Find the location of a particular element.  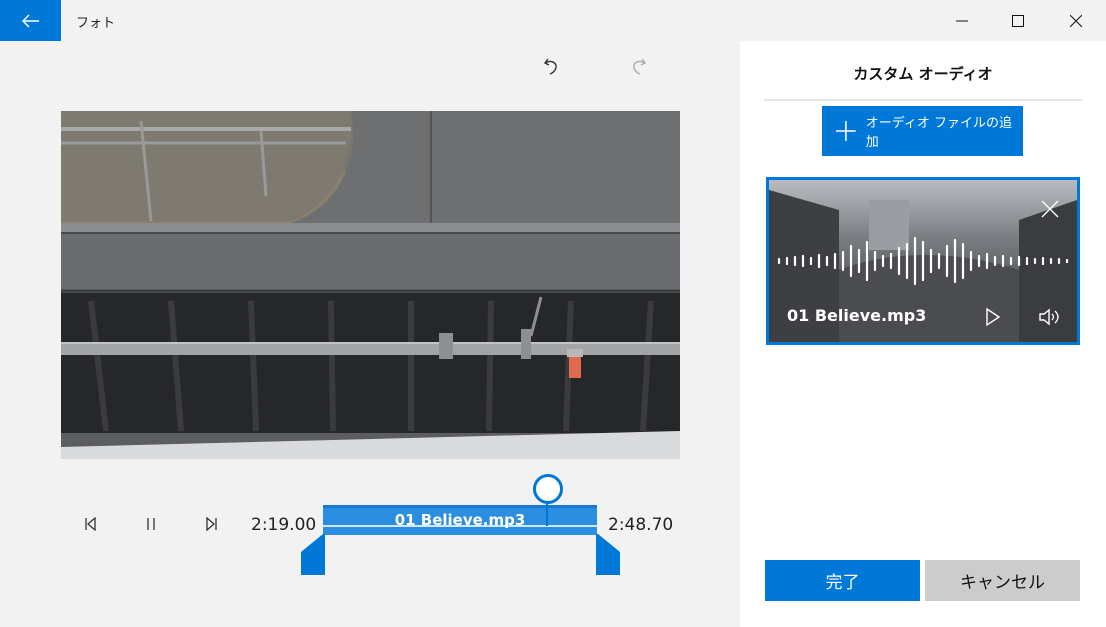

next-frame-button is located at coordinates (211, 524).